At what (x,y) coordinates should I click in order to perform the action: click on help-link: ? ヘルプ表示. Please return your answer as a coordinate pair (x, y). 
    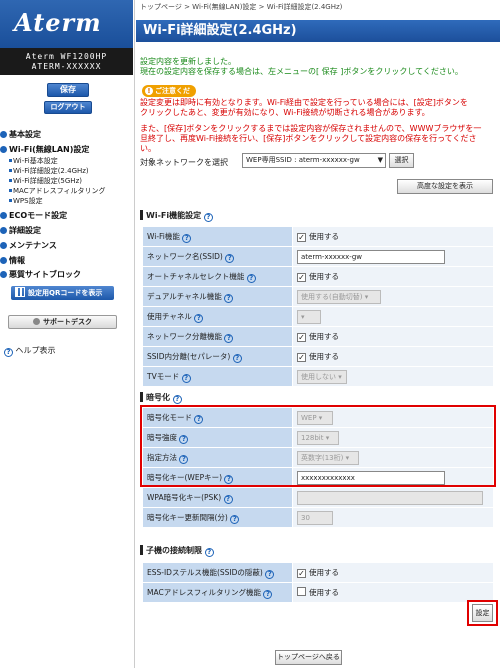
    Looking at the image, I should click on (30, 351).